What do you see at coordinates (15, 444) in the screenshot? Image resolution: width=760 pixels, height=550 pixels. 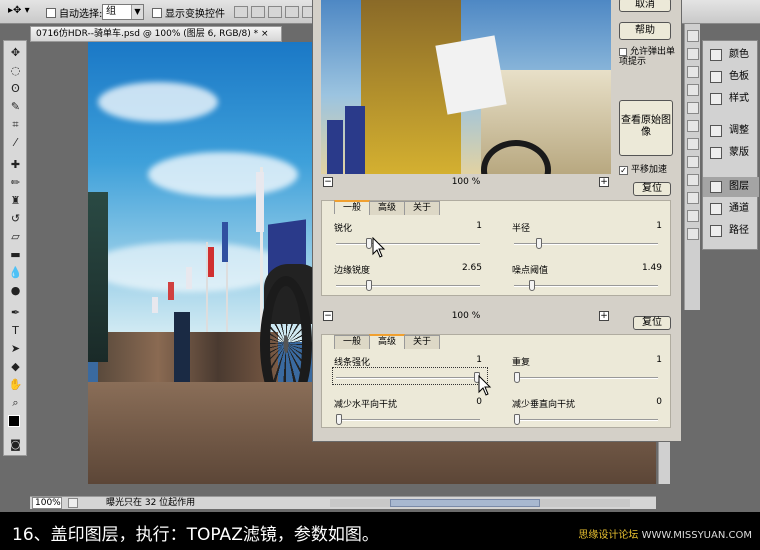 I see `quick-mask-icon: ◙` at bounding box center [15, 444].